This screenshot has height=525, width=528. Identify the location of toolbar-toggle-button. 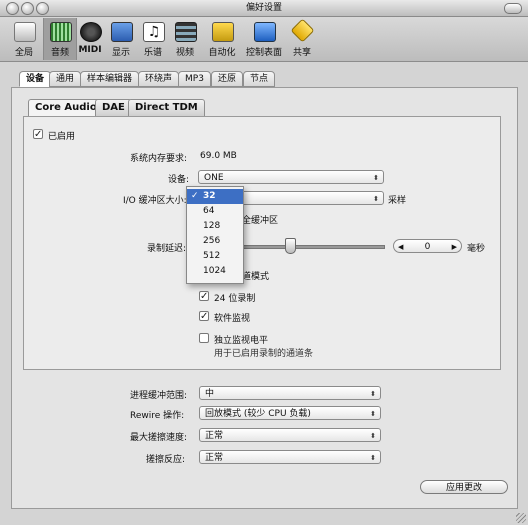
(513, 8).